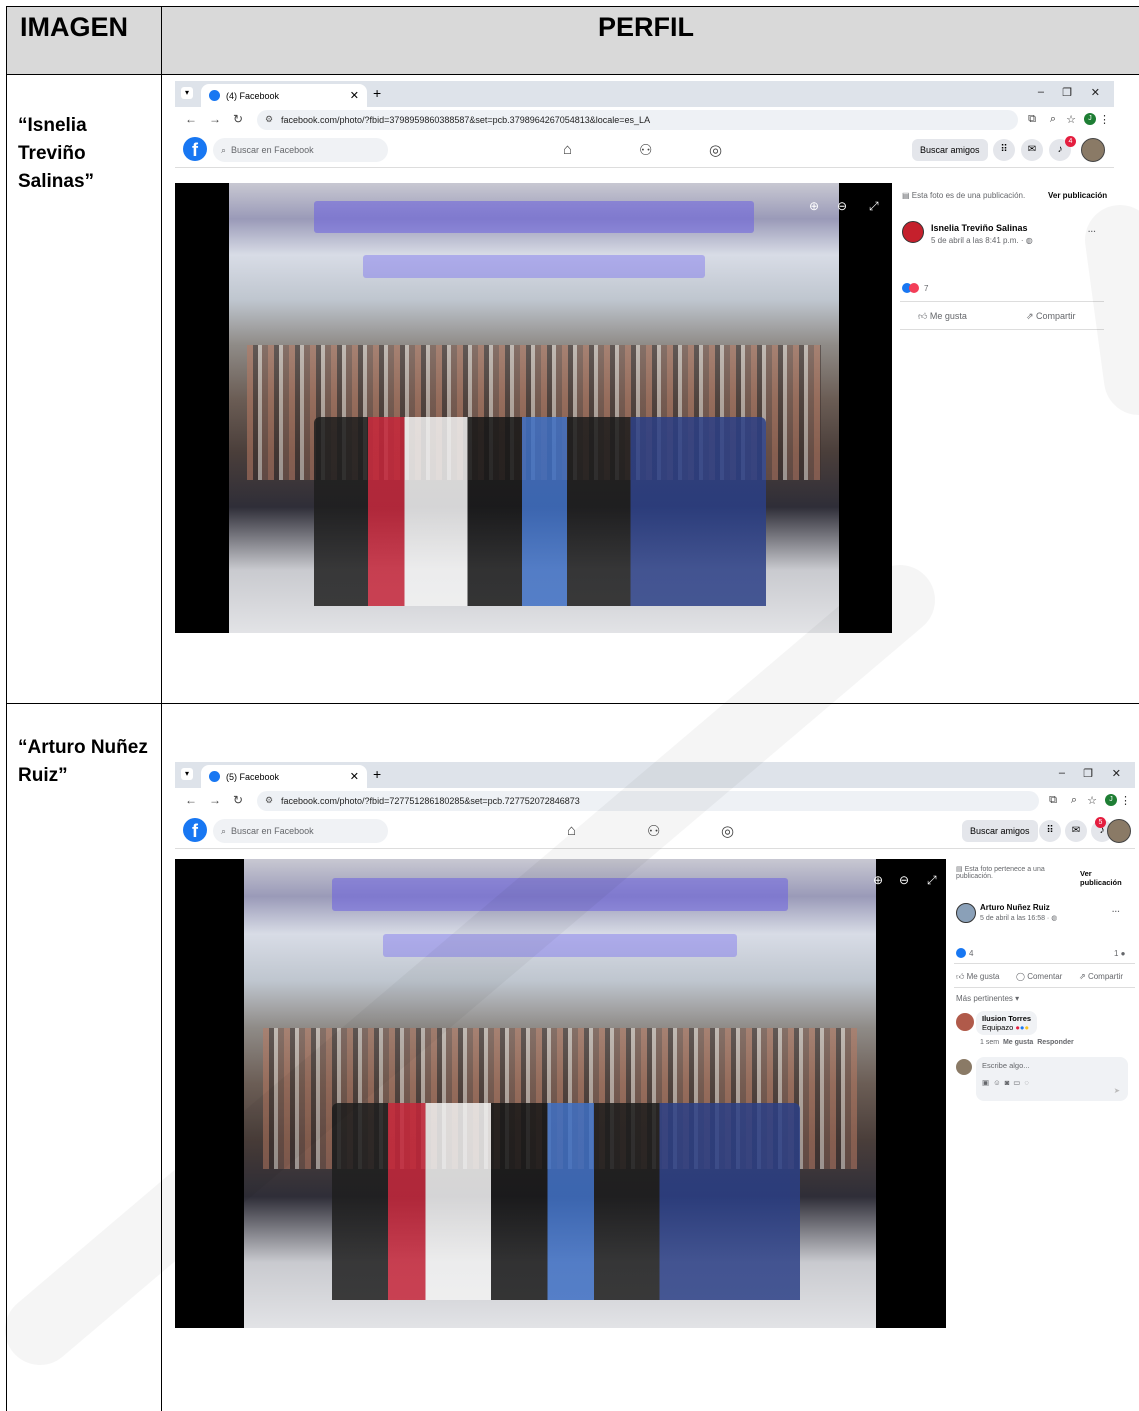 The image size is (1139, 1411). I want to click on post-date: 5 de abril a las 8:41 p.m. · ◍, so click(982, 240).